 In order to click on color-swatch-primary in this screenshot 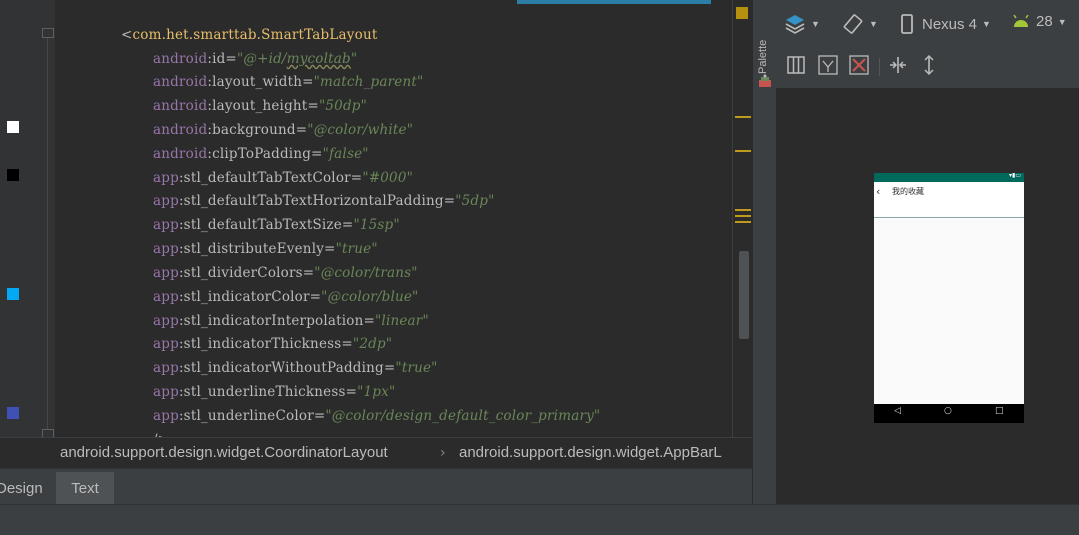, I will do `click(13, 413)`.